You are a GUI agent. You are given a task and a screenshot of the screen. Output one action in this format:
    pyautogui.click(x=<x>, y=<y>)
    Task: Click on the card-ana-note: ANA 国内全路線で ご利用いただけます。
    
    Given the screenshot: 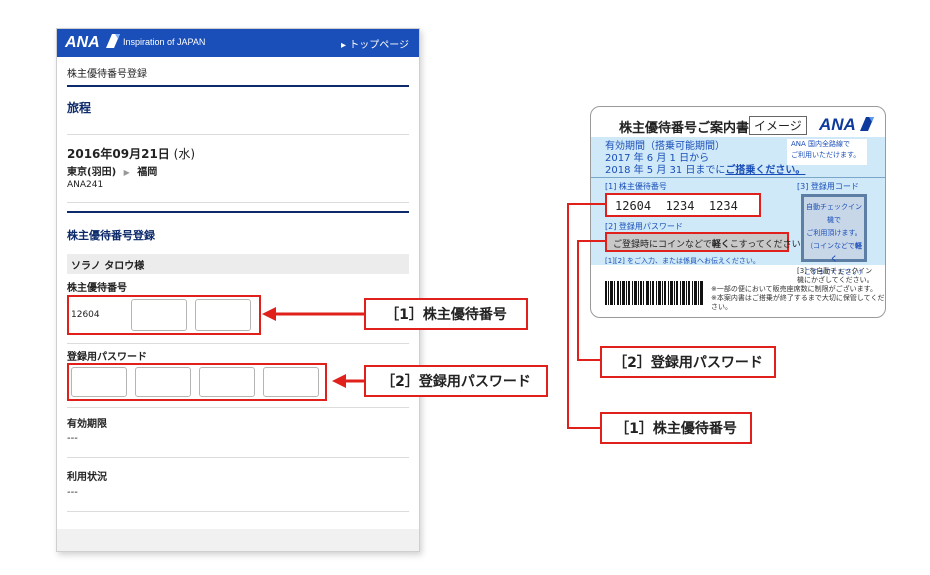 What is the action you would take?
    pyautogui.click(x=827, y=152)
    